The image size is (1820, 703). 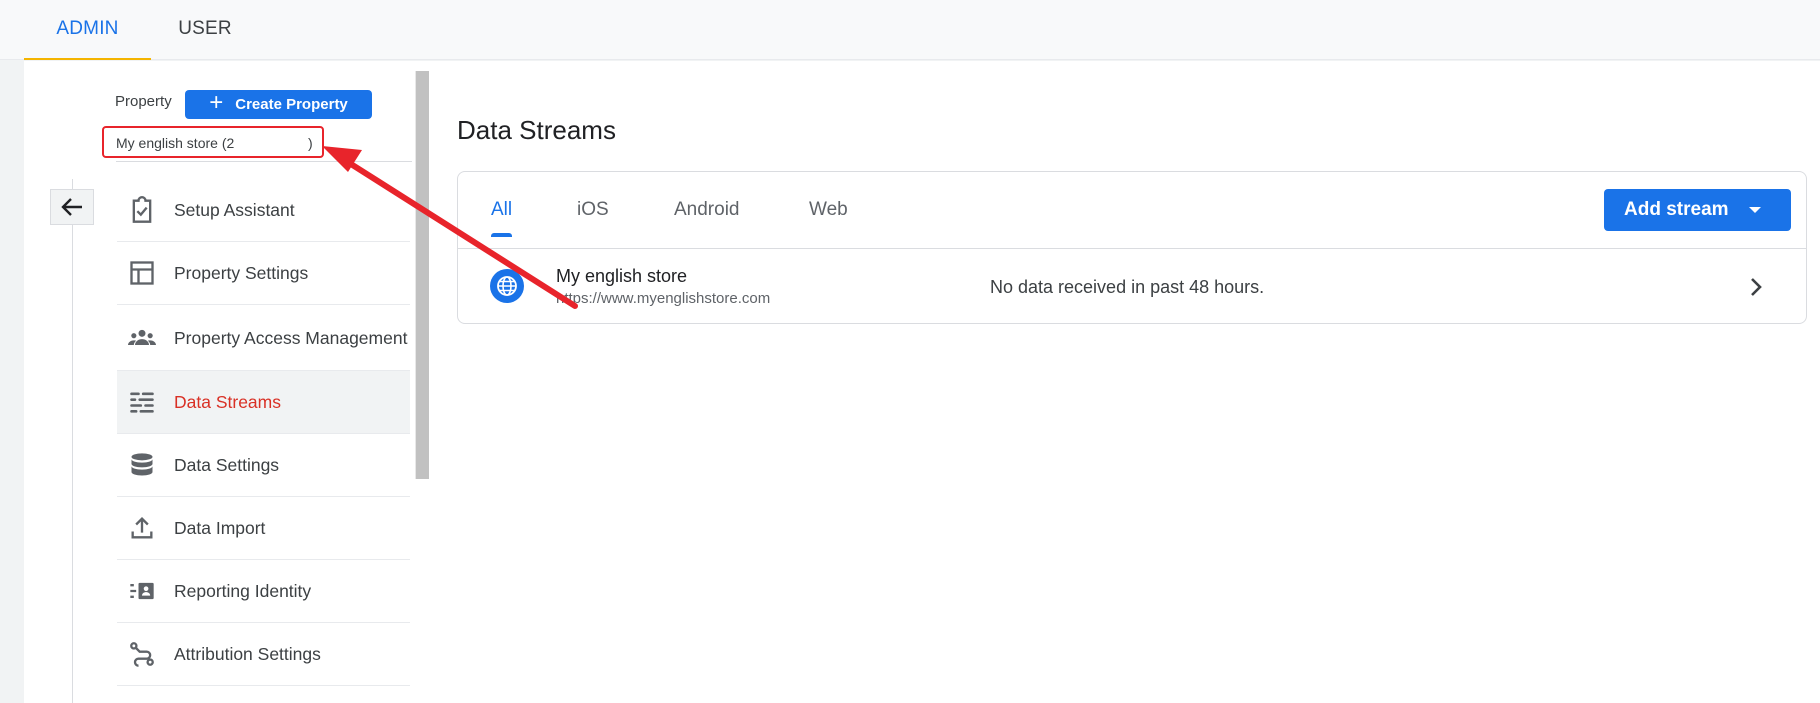 I want to click on nav-item-data-settings: Data Settings, so click(x=263, y=465).